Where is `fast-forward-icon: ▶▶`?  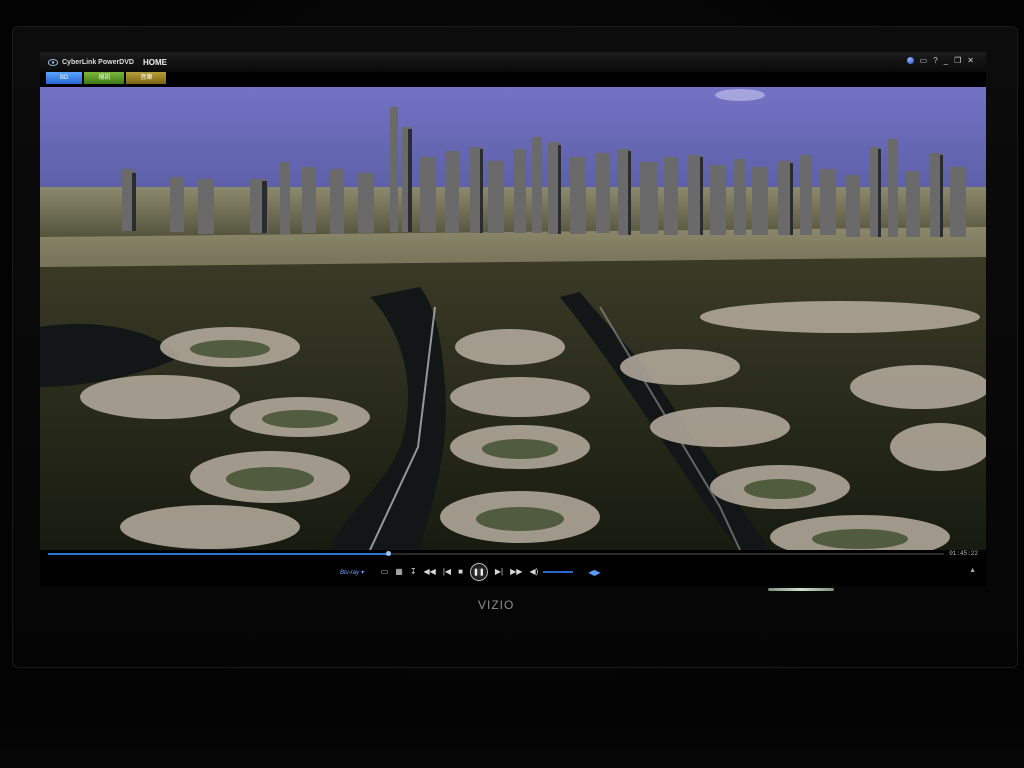 fast-forward-icon: ▶▶ is located at coordinates (516, 572).